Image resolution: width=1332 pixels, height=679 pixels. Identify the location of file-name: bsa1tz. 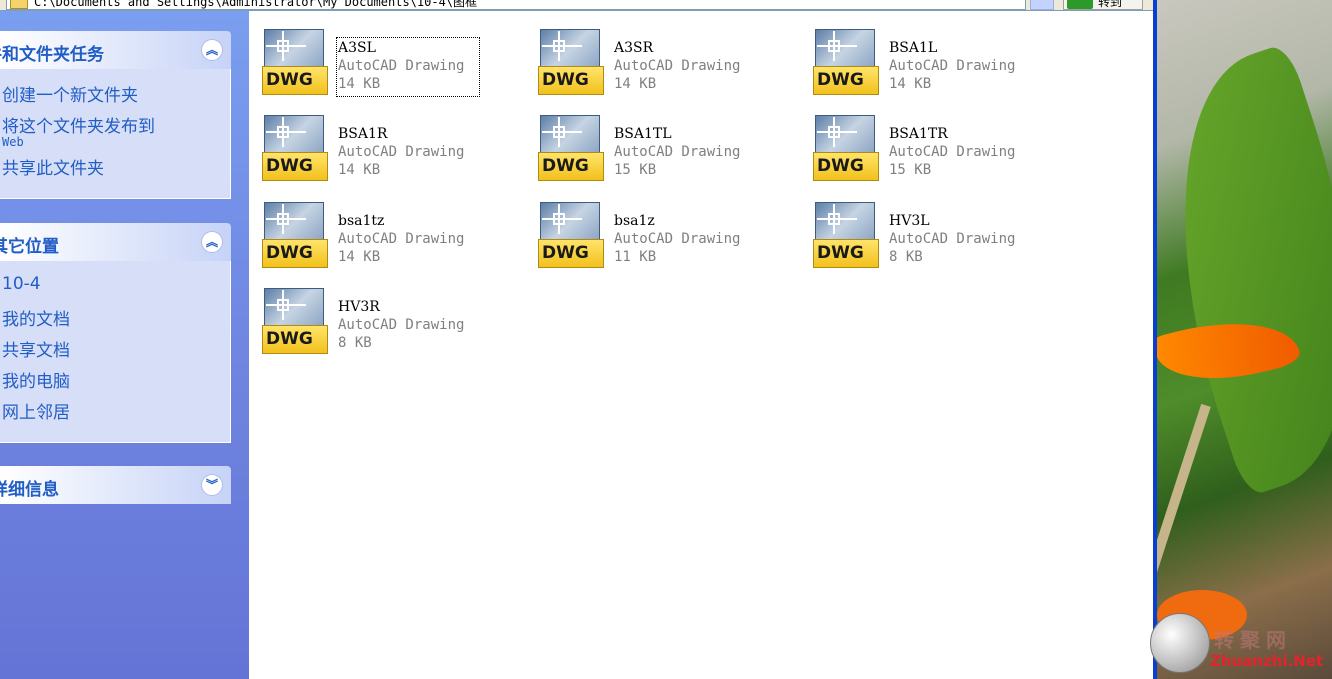
(361, 221).